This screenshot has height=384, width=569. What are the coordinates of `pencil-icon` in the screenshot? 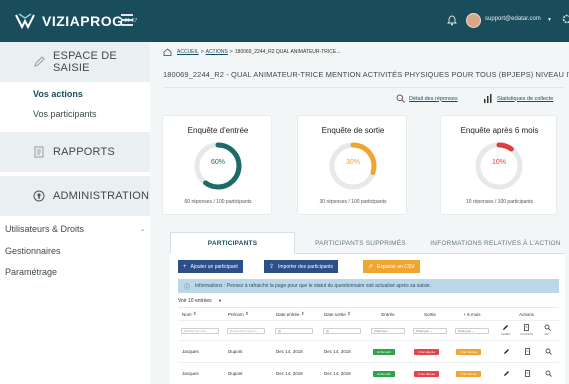 It's located at (39, 61).